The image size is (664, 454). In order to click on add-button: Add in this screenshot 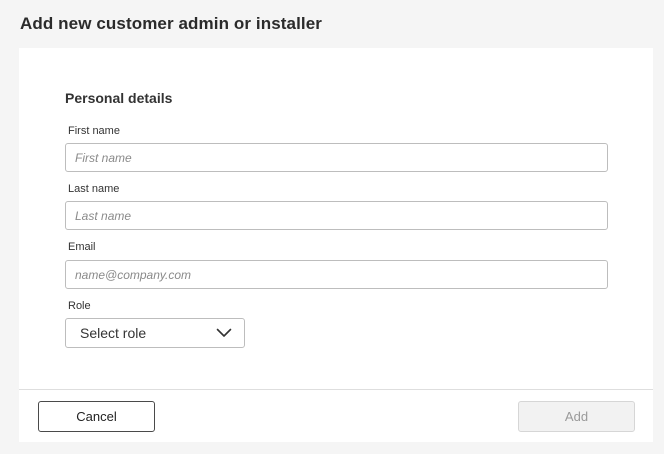, I will do `click(576, 416)`.